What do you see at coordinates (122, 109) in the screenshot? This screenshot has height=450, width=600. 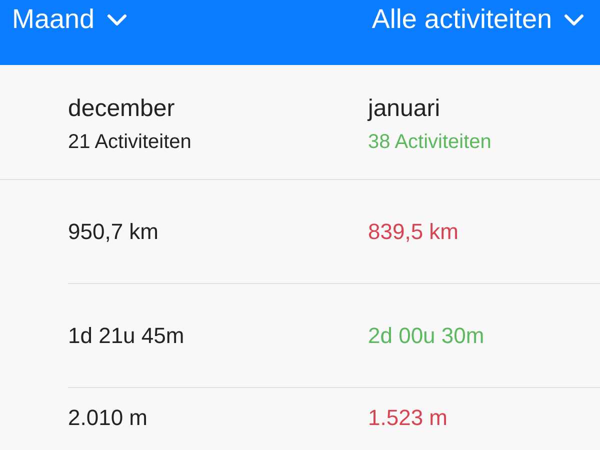 I see `month-name: december` at bounding box center [122, 109].